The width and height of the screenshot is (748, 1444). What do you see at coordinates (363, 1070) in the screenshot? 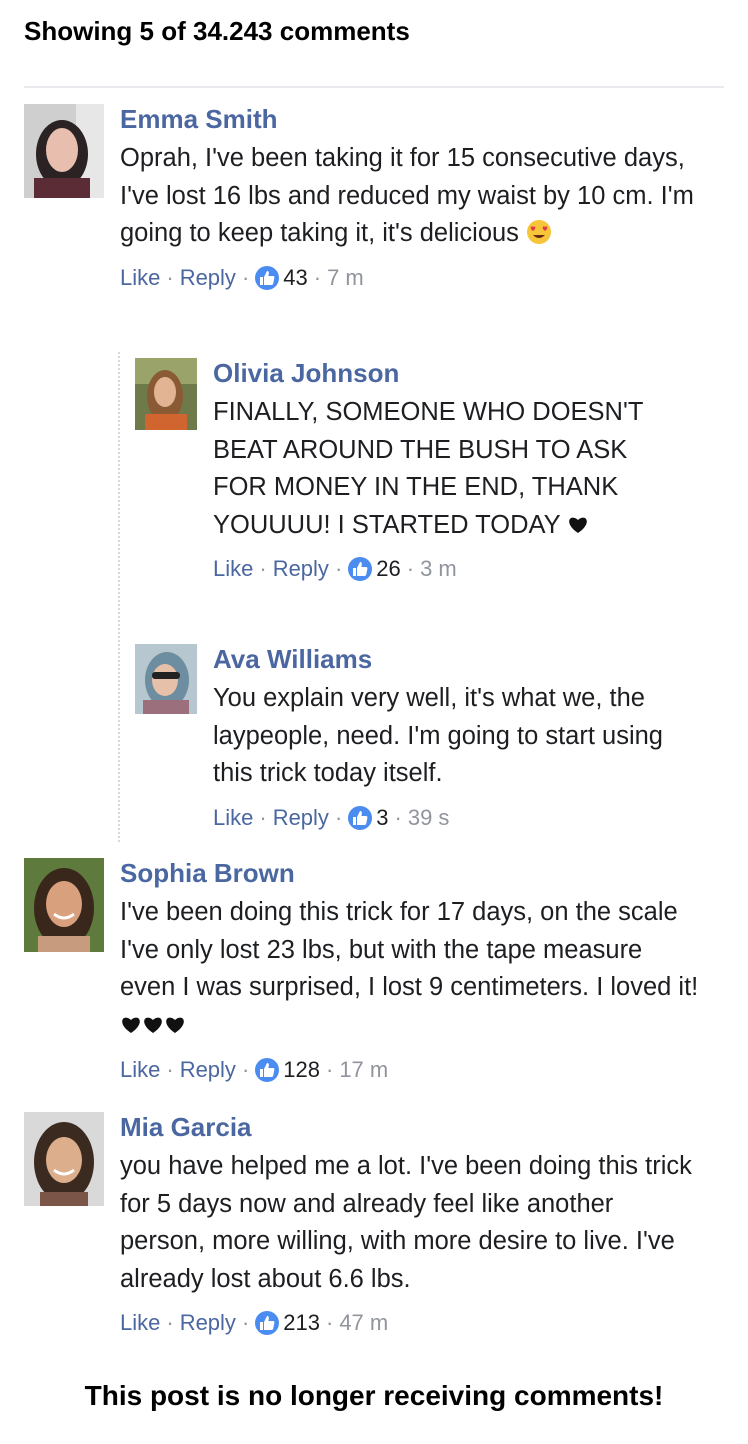
I see `comment-timestamp: 17 m` at bounding box center [363, 1070].